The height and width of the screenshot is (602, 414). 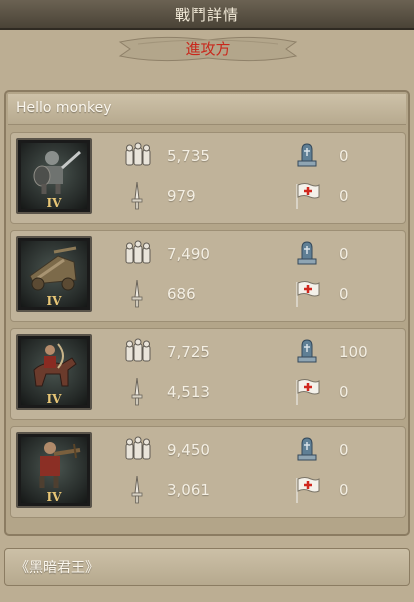 I want to click on attacker-label: 進攻方, so click(x=208, y=49).